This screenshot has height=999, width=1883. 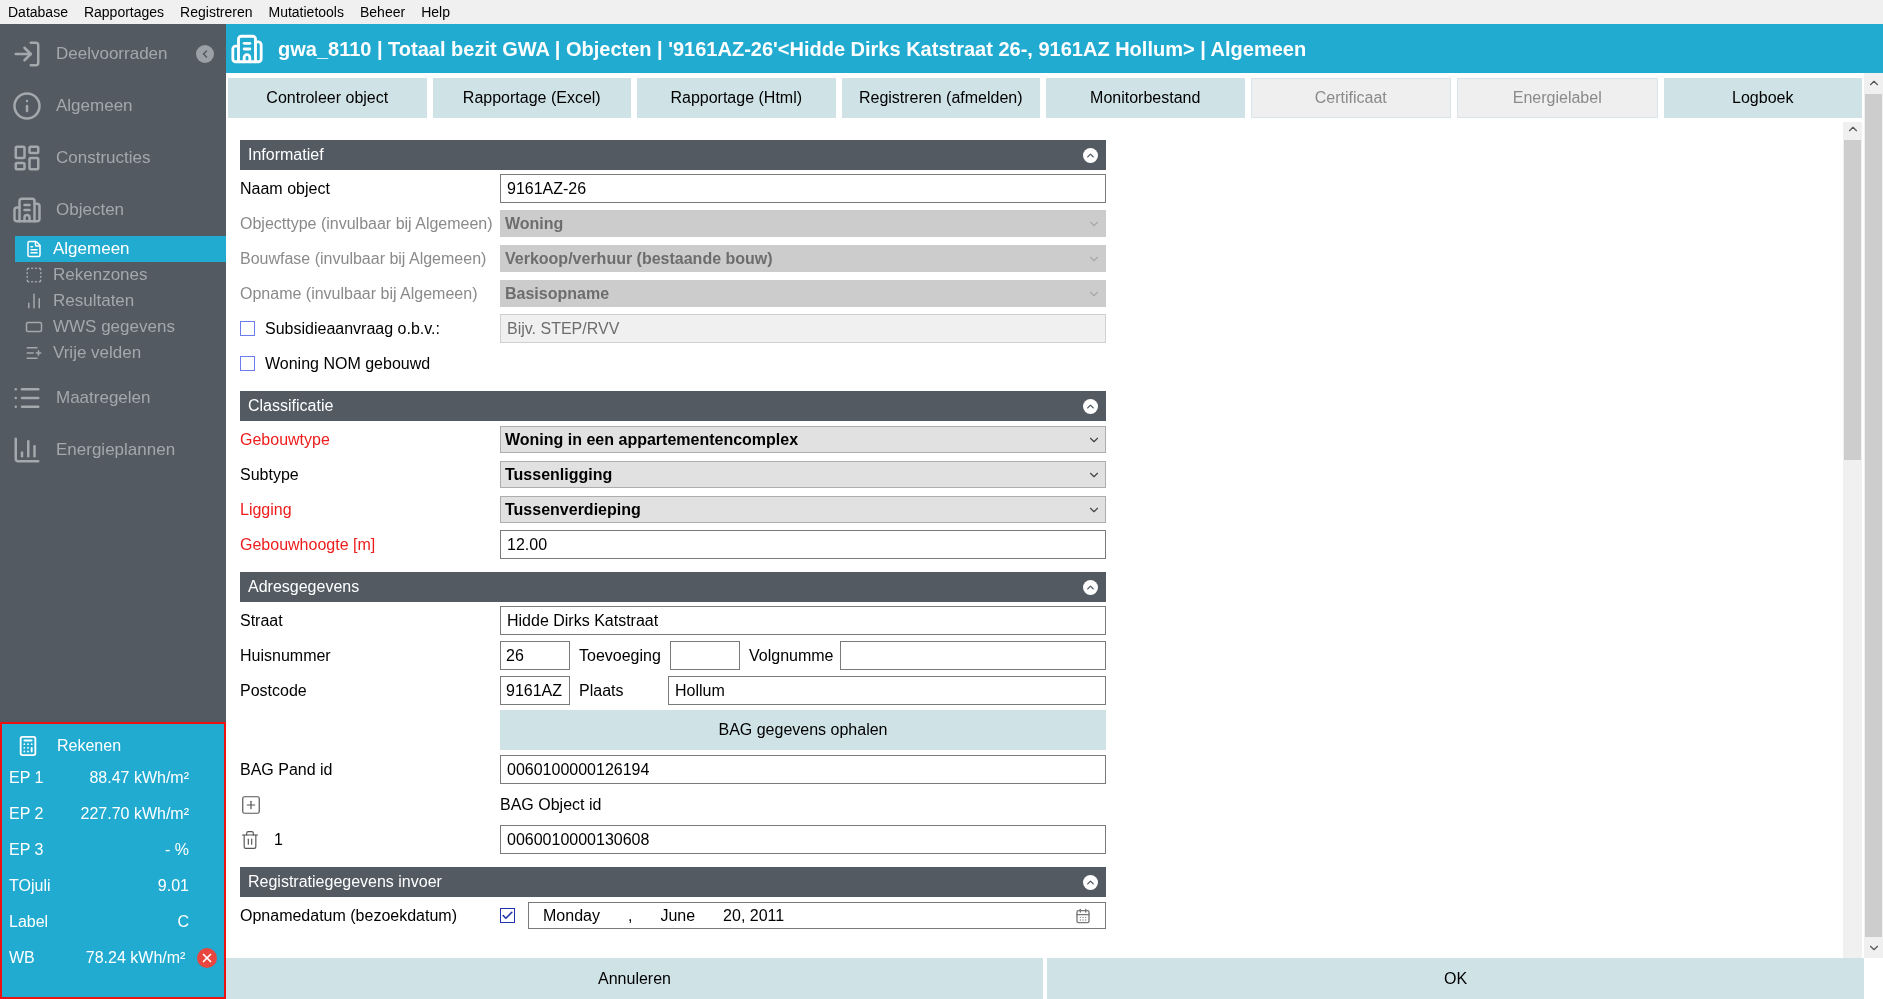 What do you see at coordinates (359, 293) in the screenshot?
I see `field-label: Opname (invulbaar bij Algemeen)` at bounding box center [359, 293].